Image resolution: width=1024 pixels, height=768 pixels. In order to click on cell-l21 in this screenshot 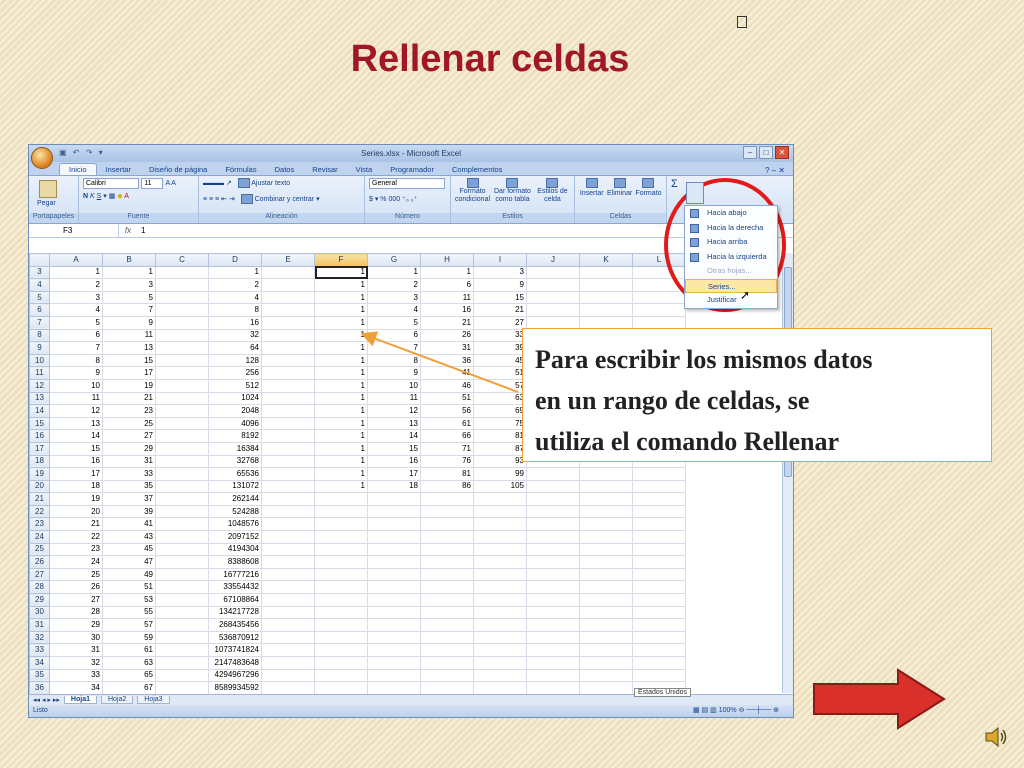, I will do `click(659, 499)`.